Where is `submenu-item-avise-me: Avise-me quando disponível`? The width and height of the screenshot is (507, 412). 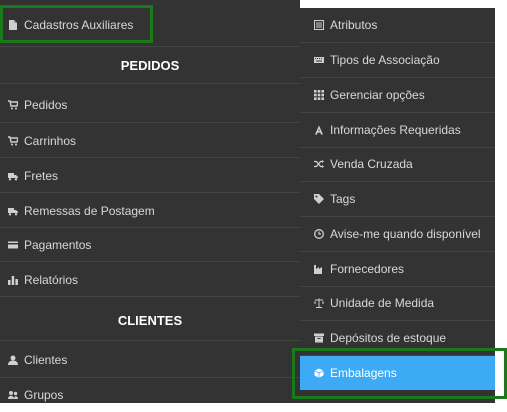
submenu-item-avise-me: Avise-me quando disponível is located at coordinates (397, 234).